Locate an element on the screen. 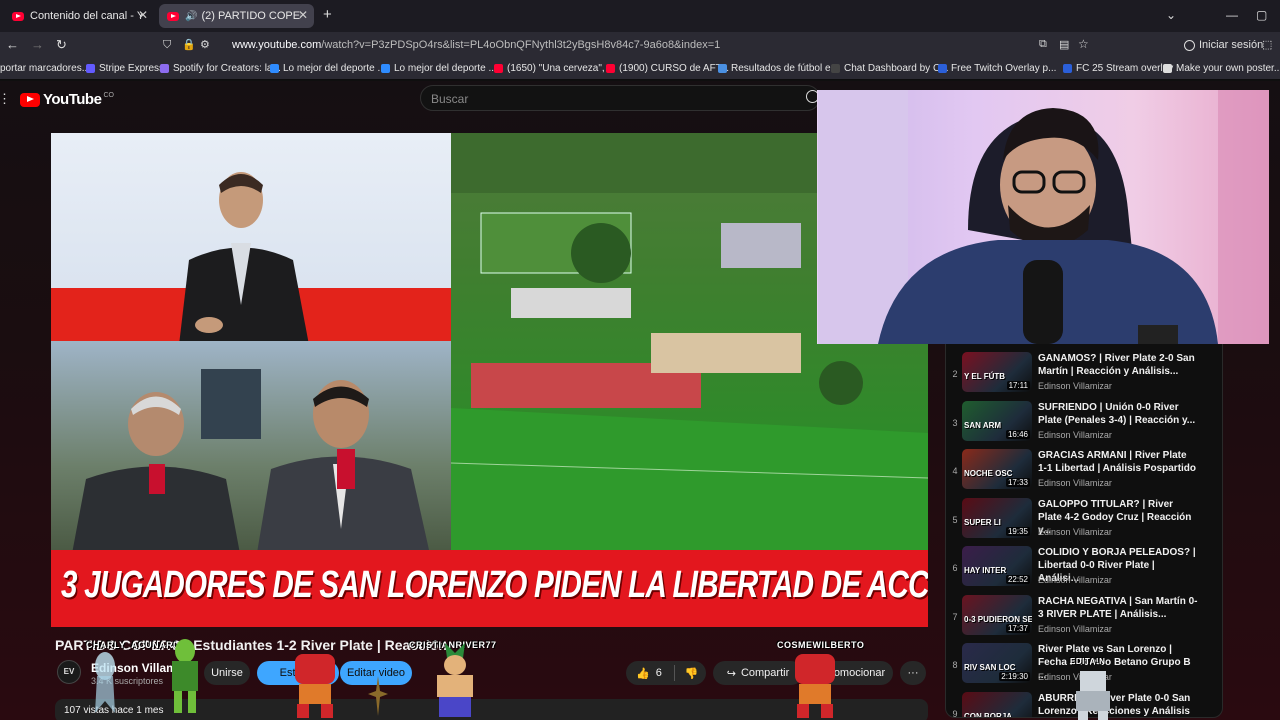  more-actions-button: ··· is located at coordinates (913, 673).